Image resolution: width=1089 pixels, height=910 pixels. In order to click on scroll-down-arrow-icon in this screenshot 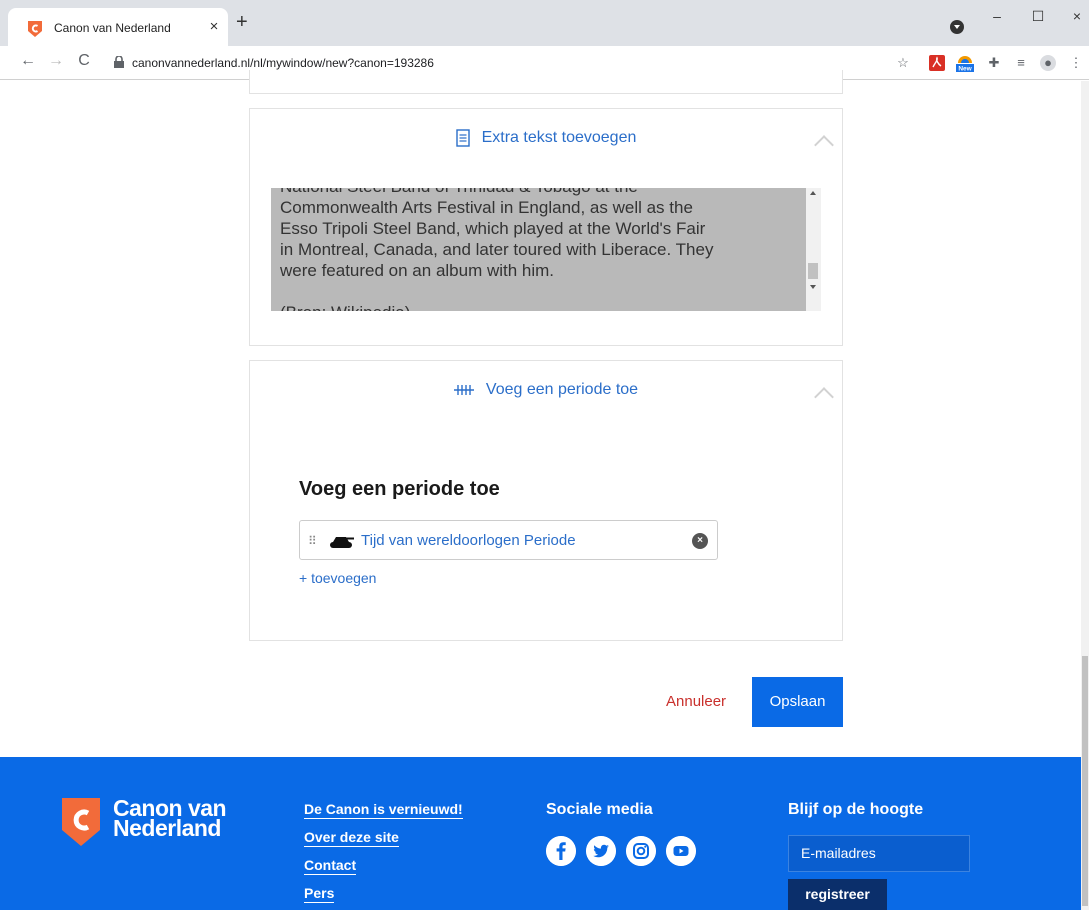, I will do `click(813, 287)`.